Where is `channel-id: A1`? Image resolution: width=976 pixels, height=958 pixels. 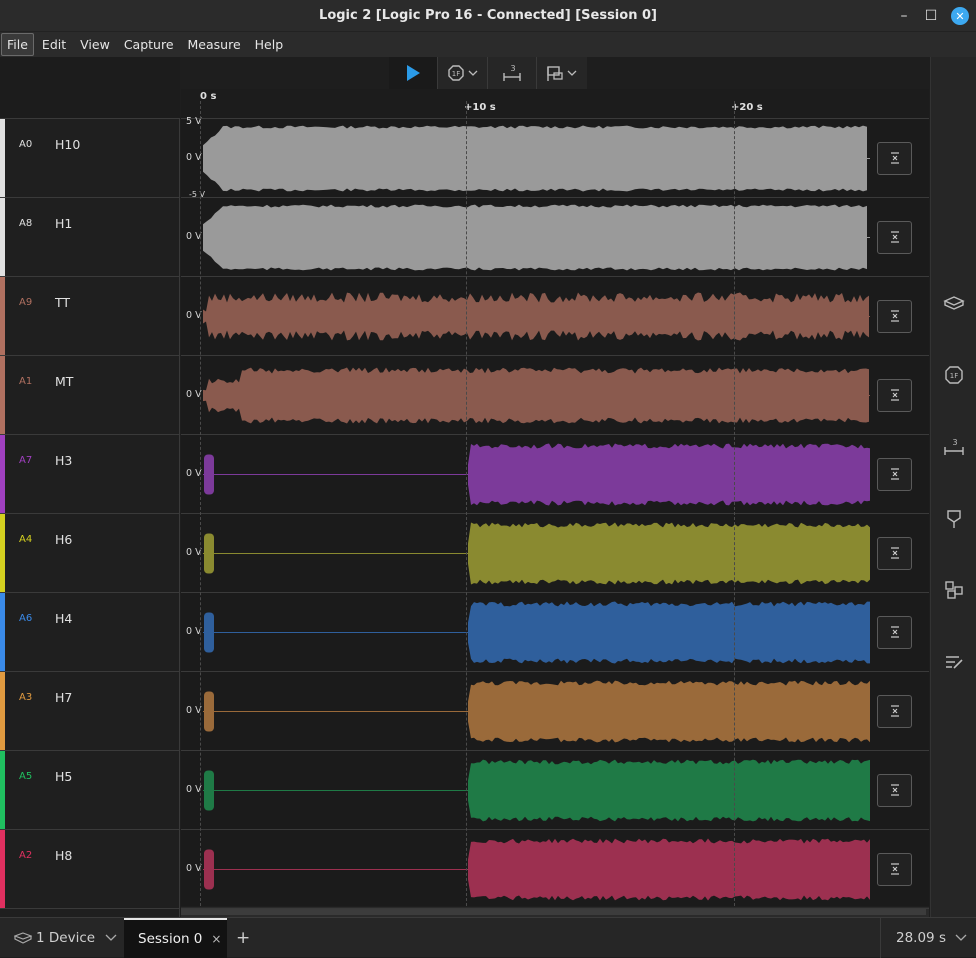 channel-id: A1 is located at coordinates (26, 381).